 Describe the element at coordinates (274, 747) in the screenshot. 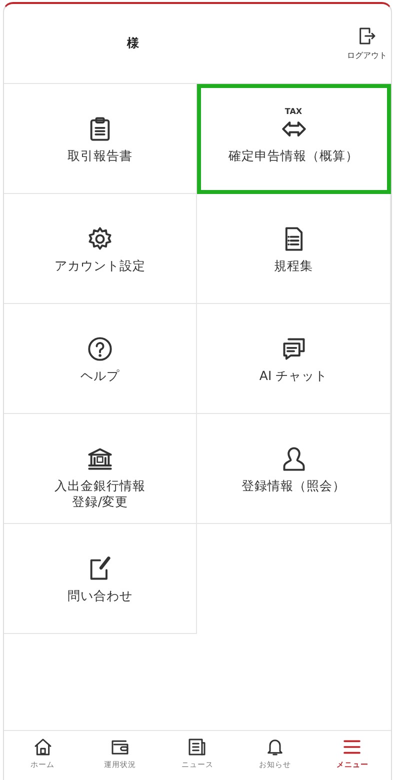

I see `bell-icon` at that location.